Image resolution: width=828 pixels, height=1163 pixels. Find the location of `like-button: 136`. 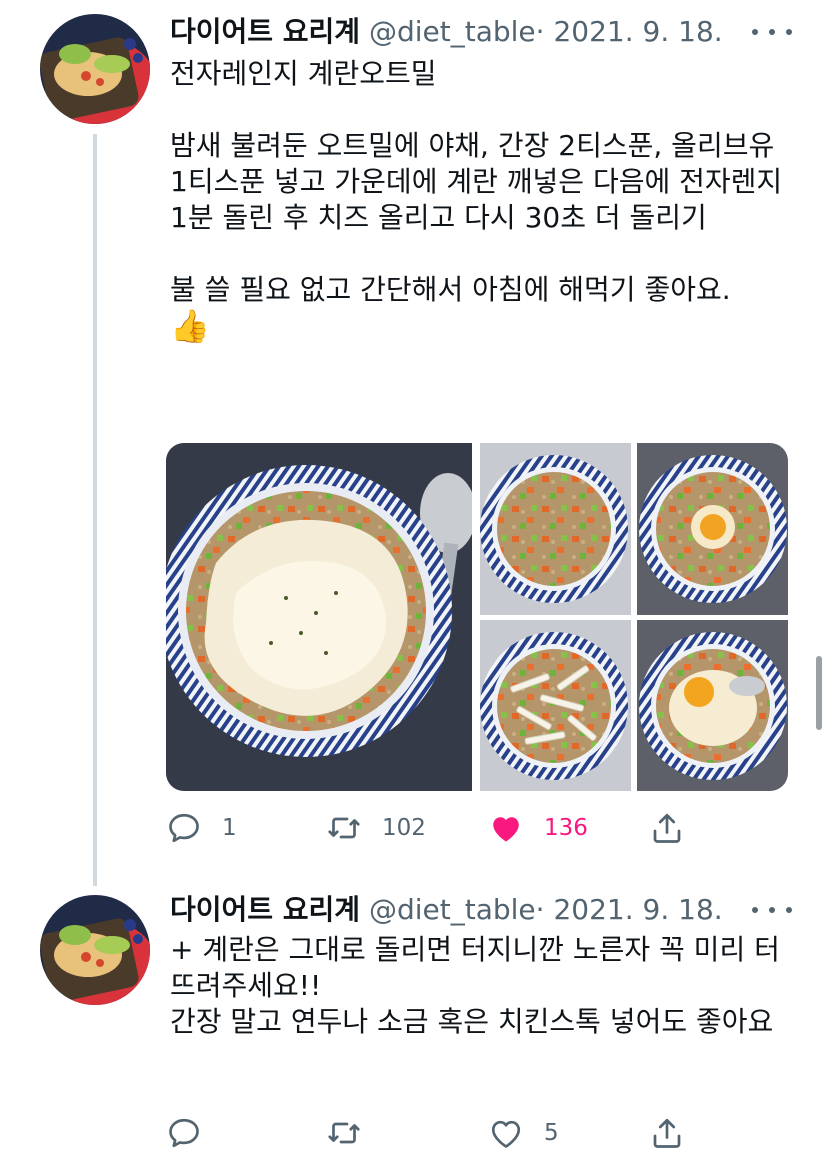

like-button: 136 is located at coordinates (538, 828).